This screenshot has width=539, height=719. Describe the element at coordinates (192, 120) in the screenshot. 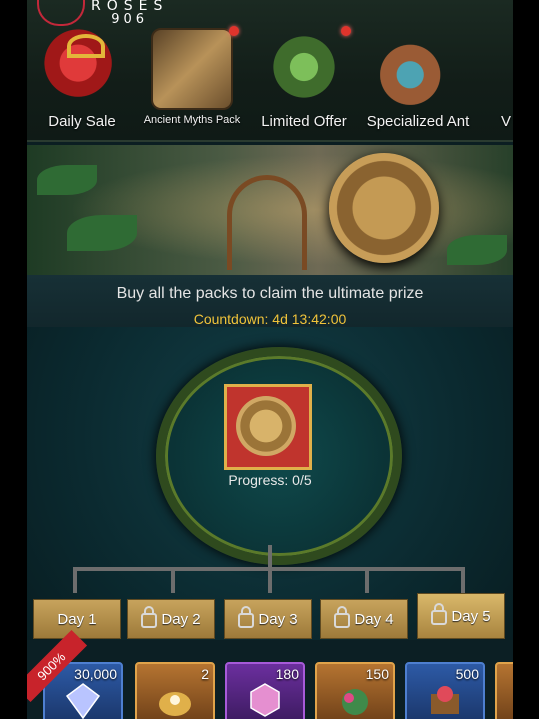

I see `tab-label: Ancient Myths Pack` at that location.